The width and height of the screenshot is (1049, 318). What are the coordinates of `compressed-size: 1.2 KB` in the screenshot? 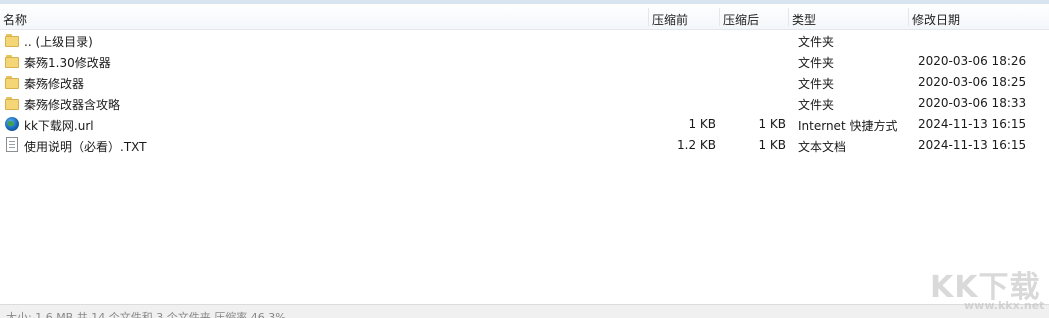 It's located at (696, 145).